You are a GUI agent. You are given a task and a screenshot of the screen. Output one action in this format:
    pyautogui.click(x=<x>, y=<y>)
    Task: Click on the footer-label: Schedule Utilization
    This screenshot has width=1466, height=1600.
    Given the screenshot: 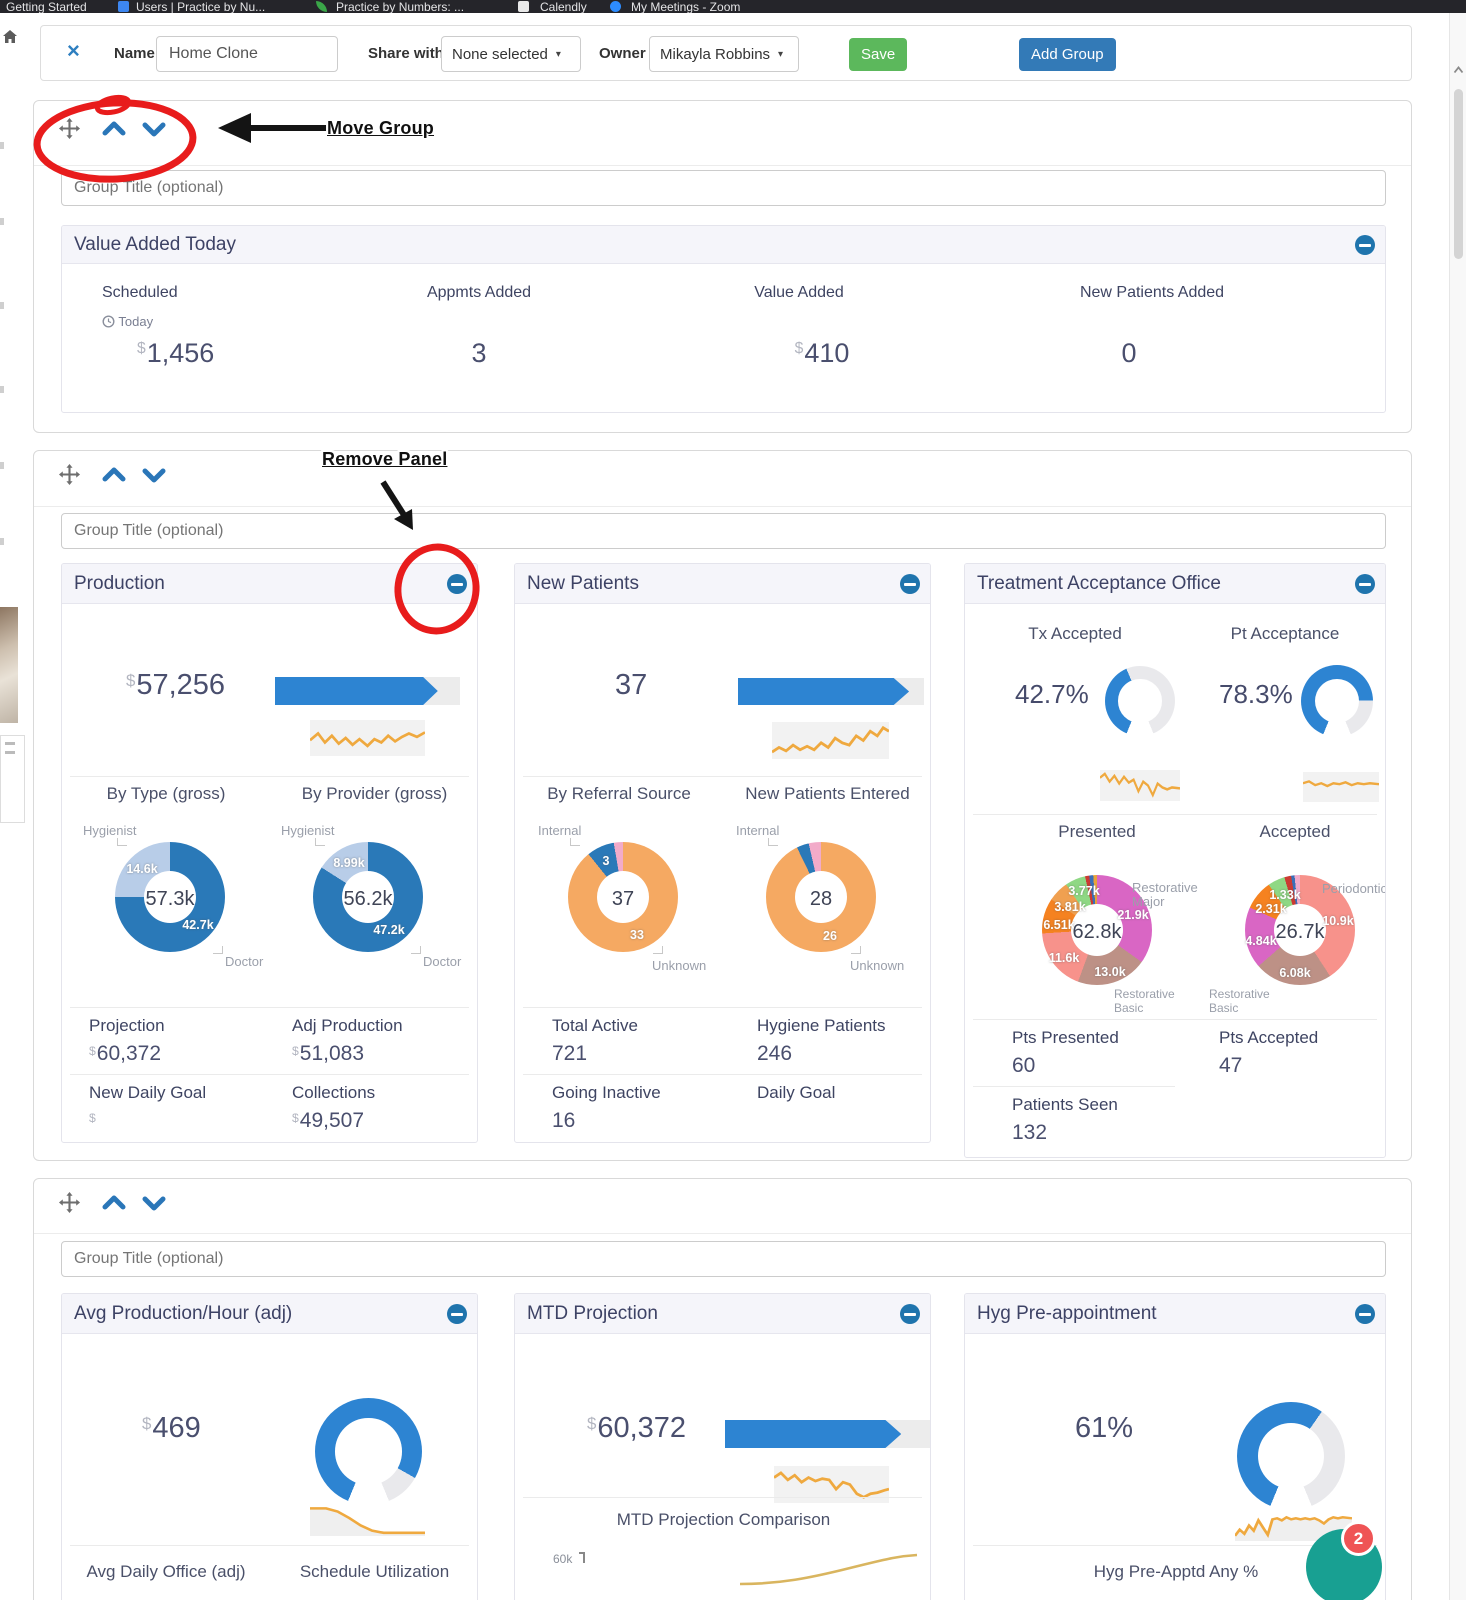 What is the action you would take?
    pyautogui.click(x=374, y=1571)
    